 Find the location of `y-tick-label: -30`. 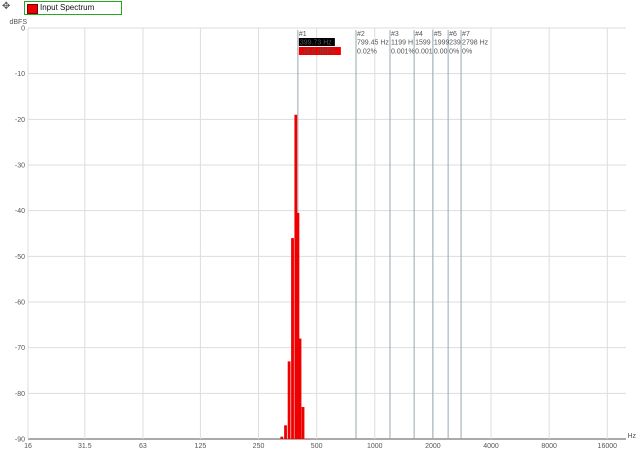

y-tick-label: -30 is located at coordinates (20, 166).